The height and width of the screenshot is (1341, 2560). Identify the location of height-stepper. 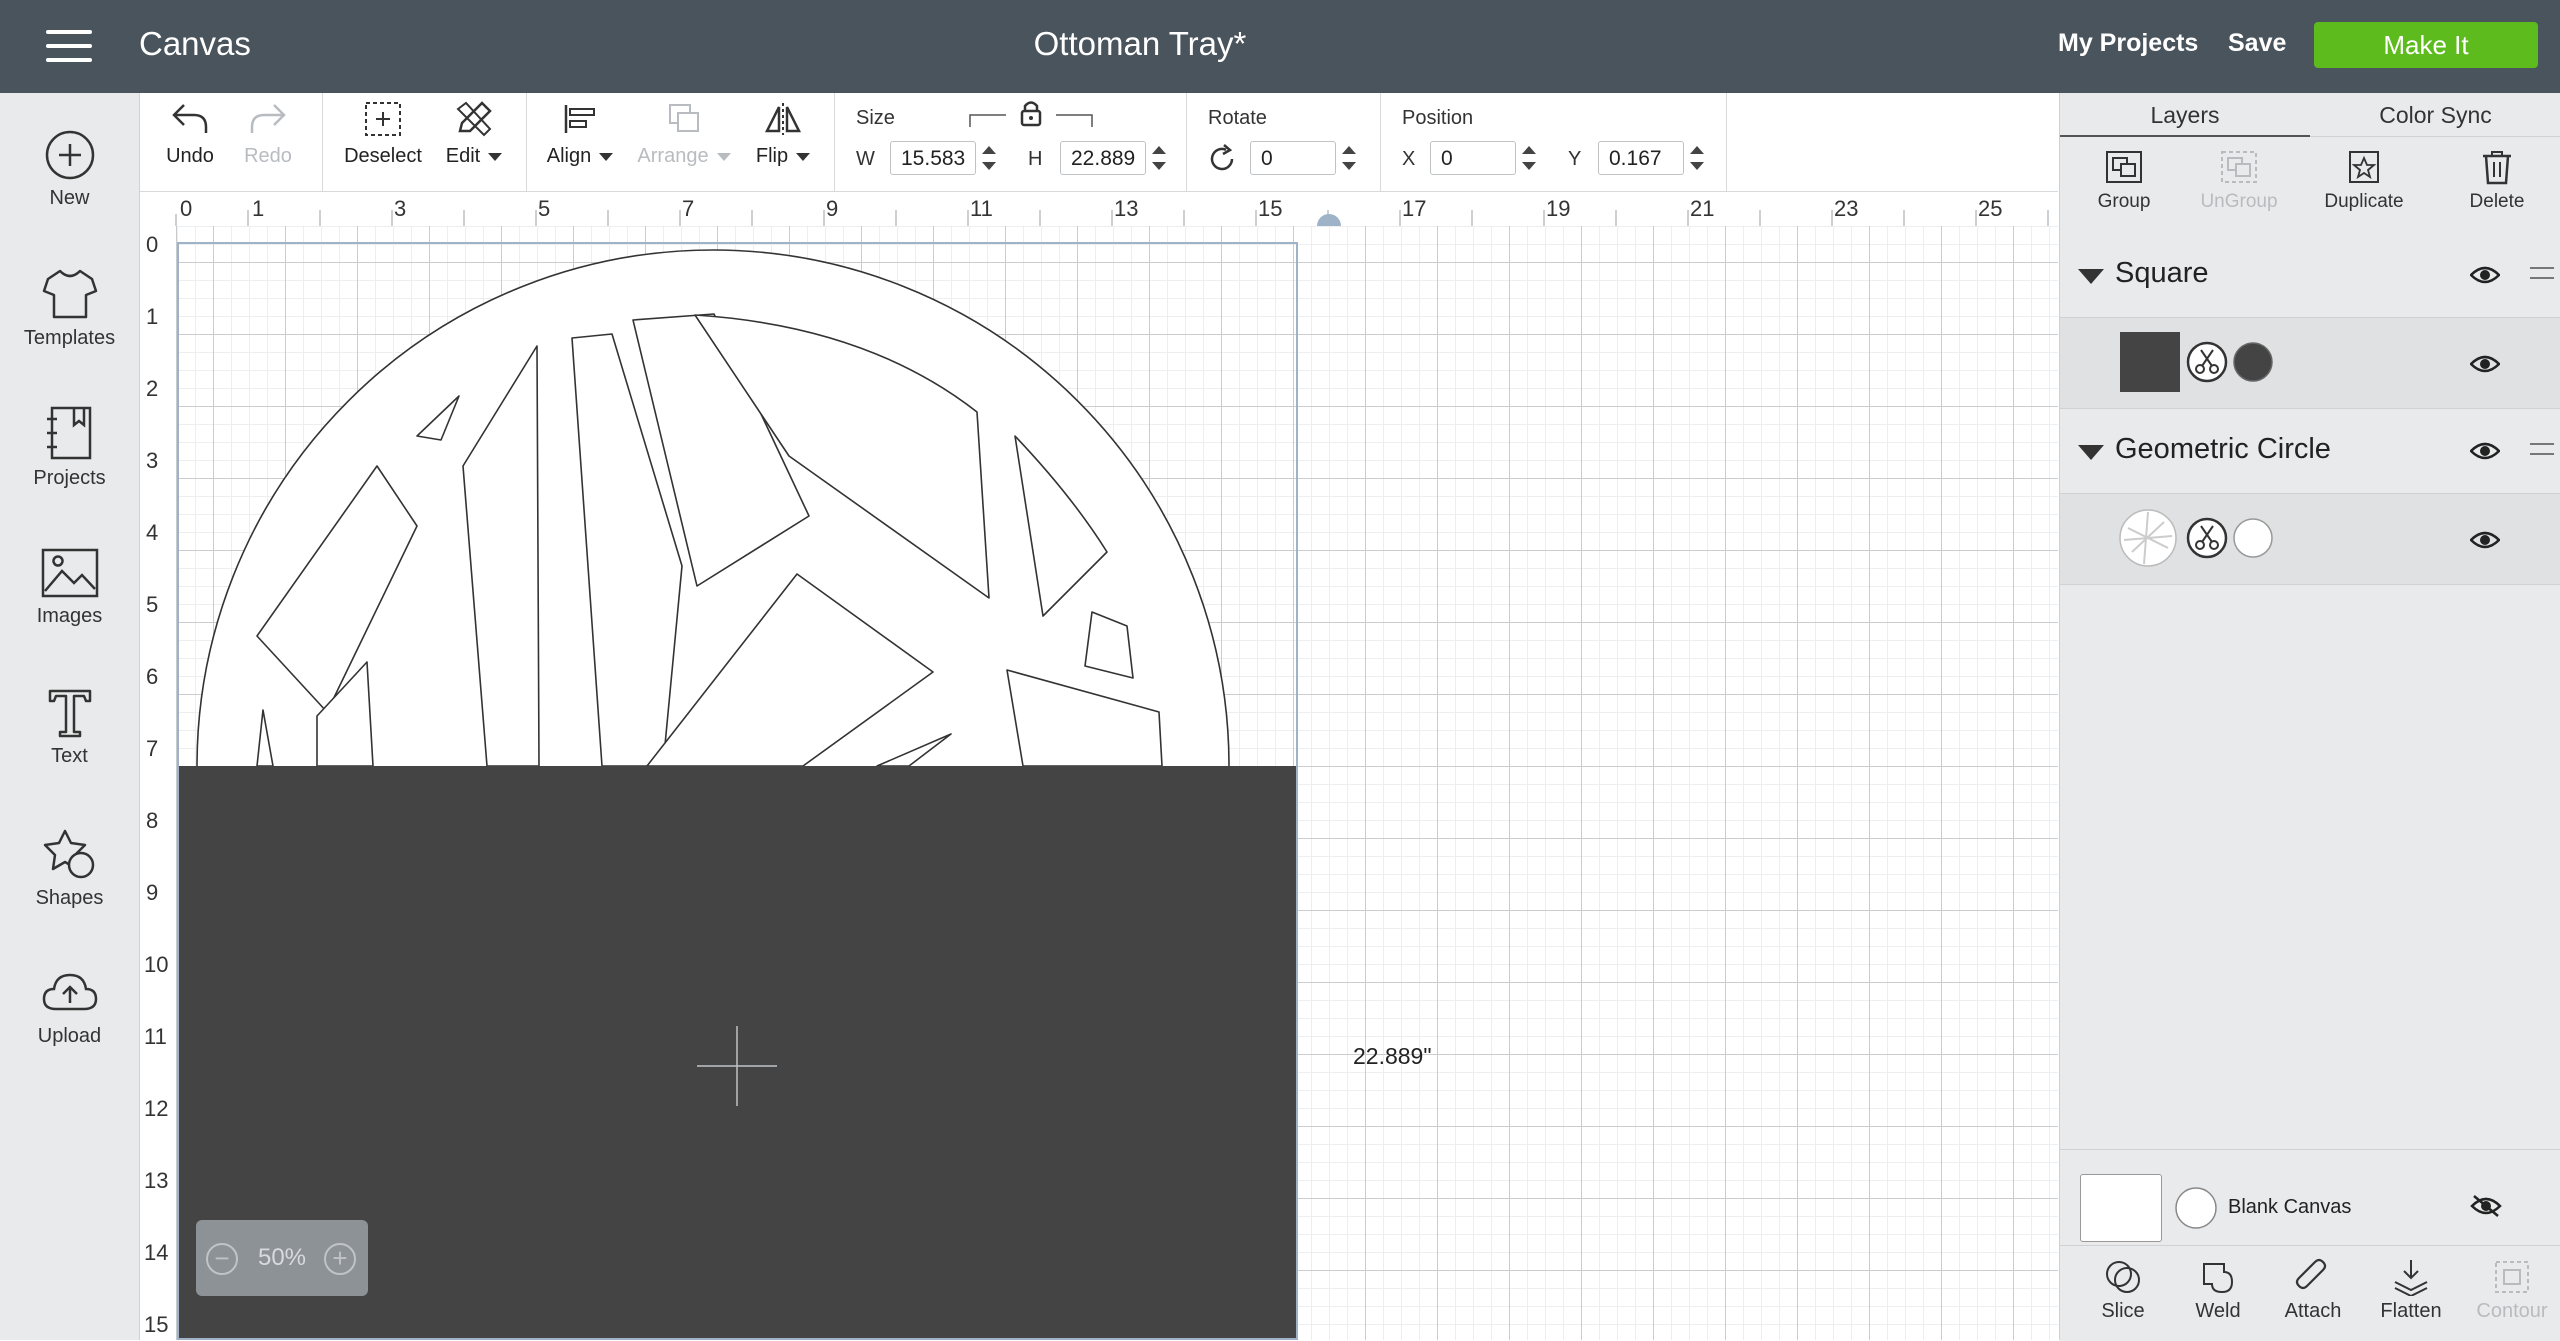
(1159, 158).